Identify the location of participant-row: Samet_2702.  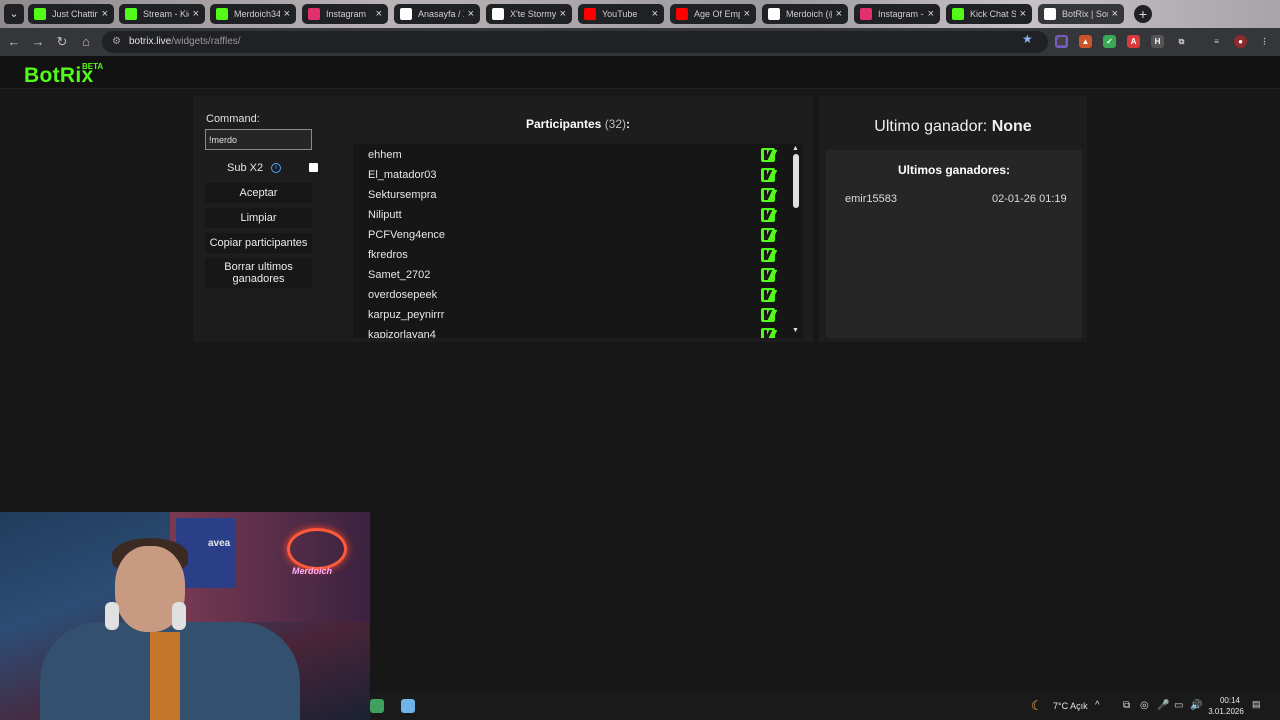
(571, 275).